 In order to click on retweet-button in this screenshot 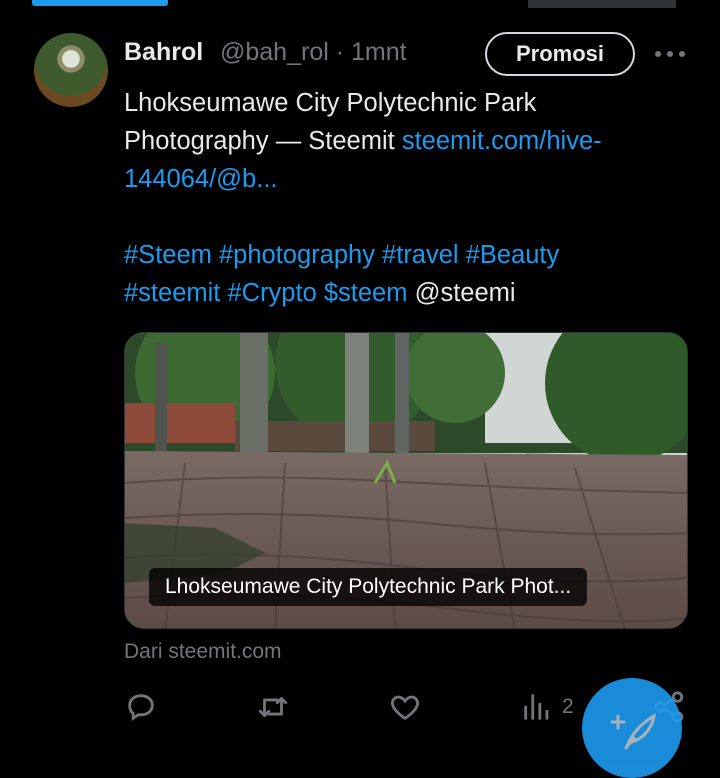, I will do `click(273, 707)`.